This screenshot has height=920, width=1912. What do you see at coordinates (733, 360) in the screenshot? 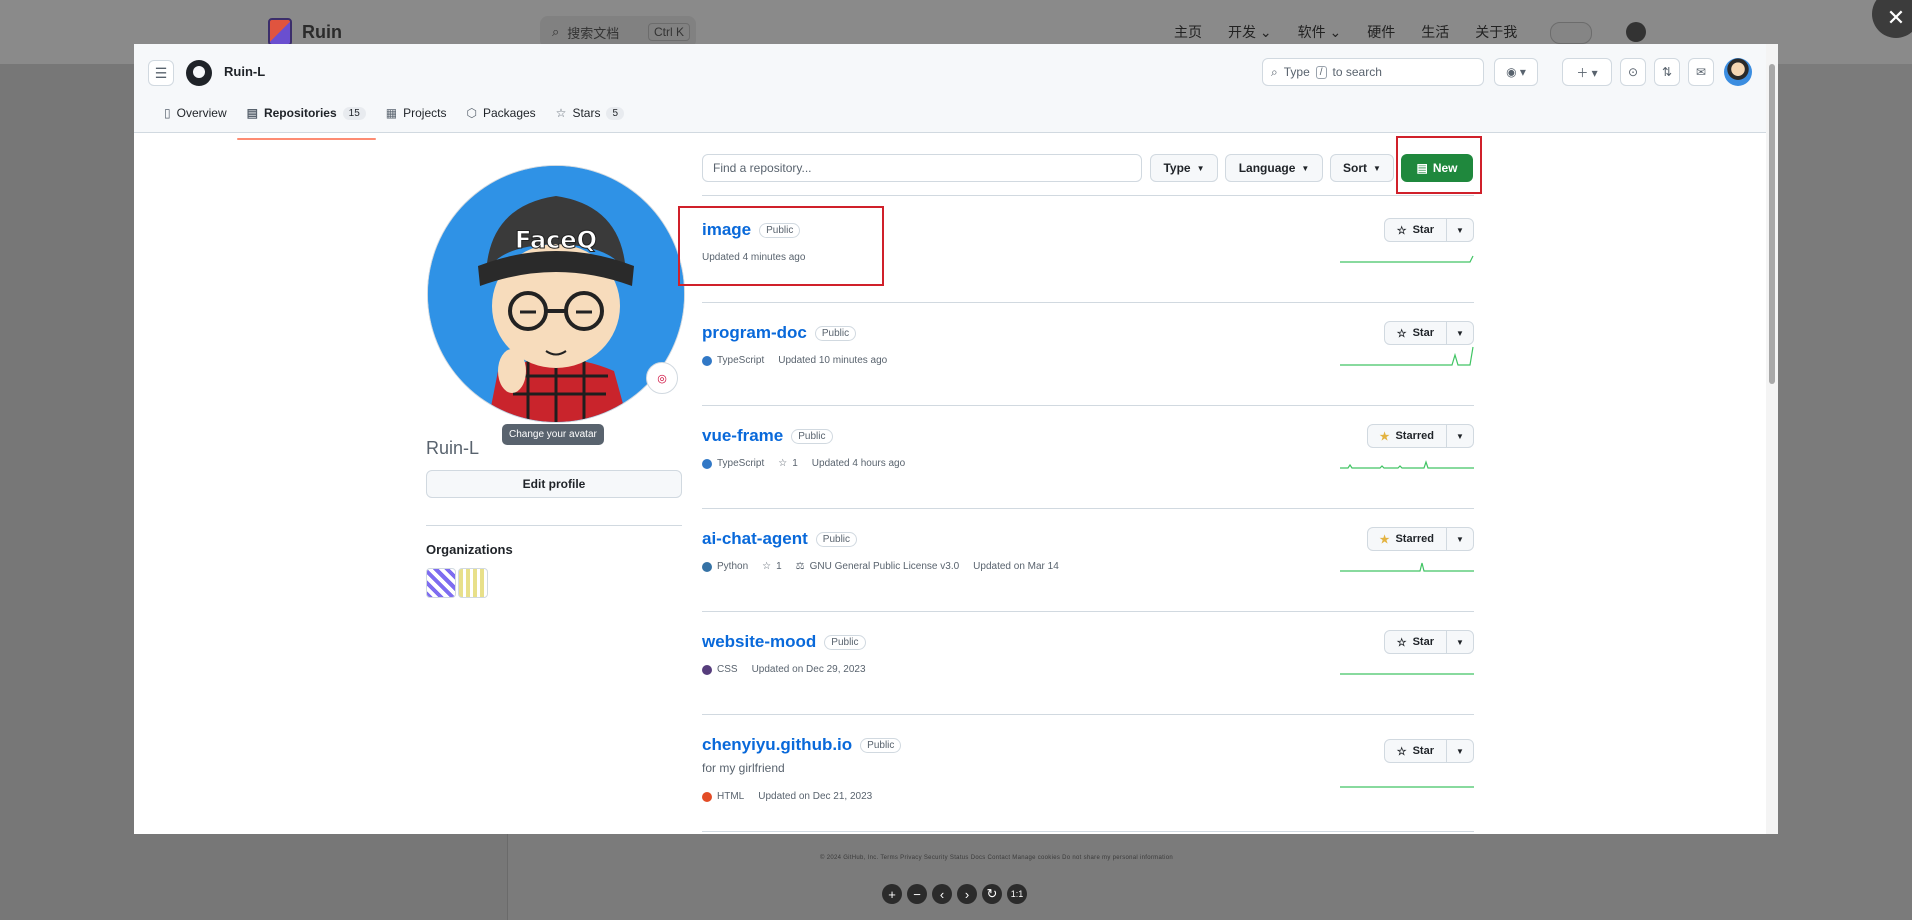
I see `repo-language: TypeScript` at bounding box center [733, 360].